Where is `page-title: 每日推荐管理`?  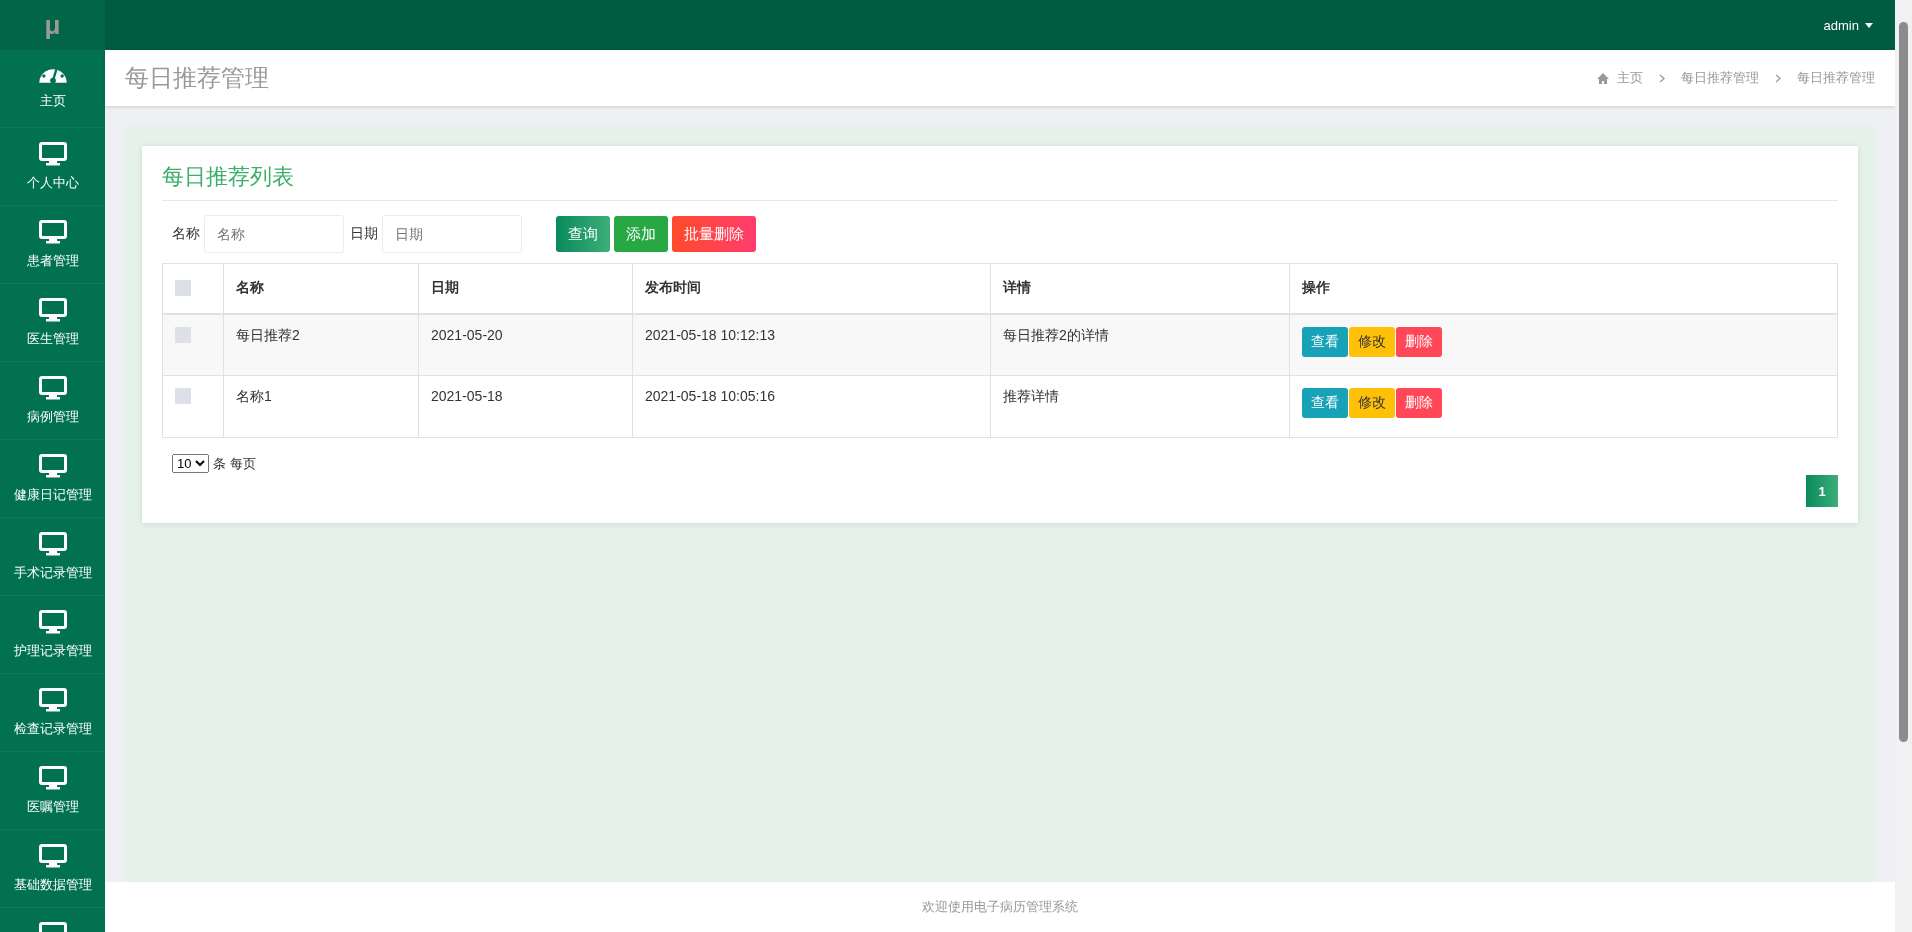
page-title: 每日推荐管理 is located at coordinates (197, 78).